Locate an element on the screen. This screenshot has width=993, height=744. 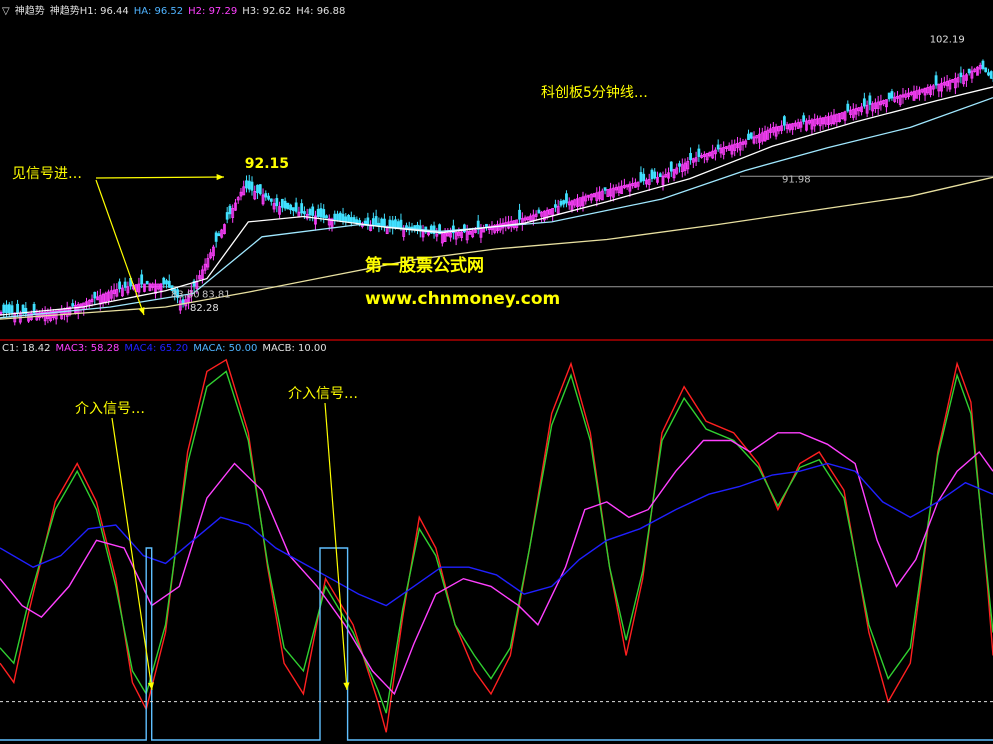
legend-item: H4: 96.88 is located at coordinates (321, 11).